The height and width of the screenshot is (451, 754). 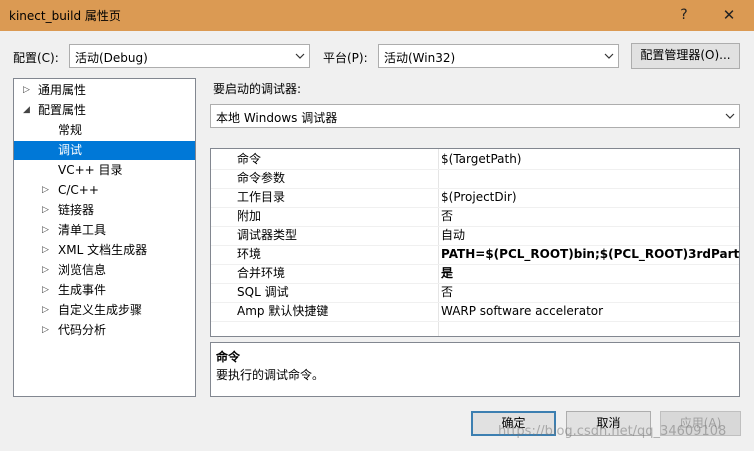 What do you see at coordinates (104, 110) in the screenshot?
I see `tree-item-config-properties: ◢ 配置属性` at bounding box center [104, 110].